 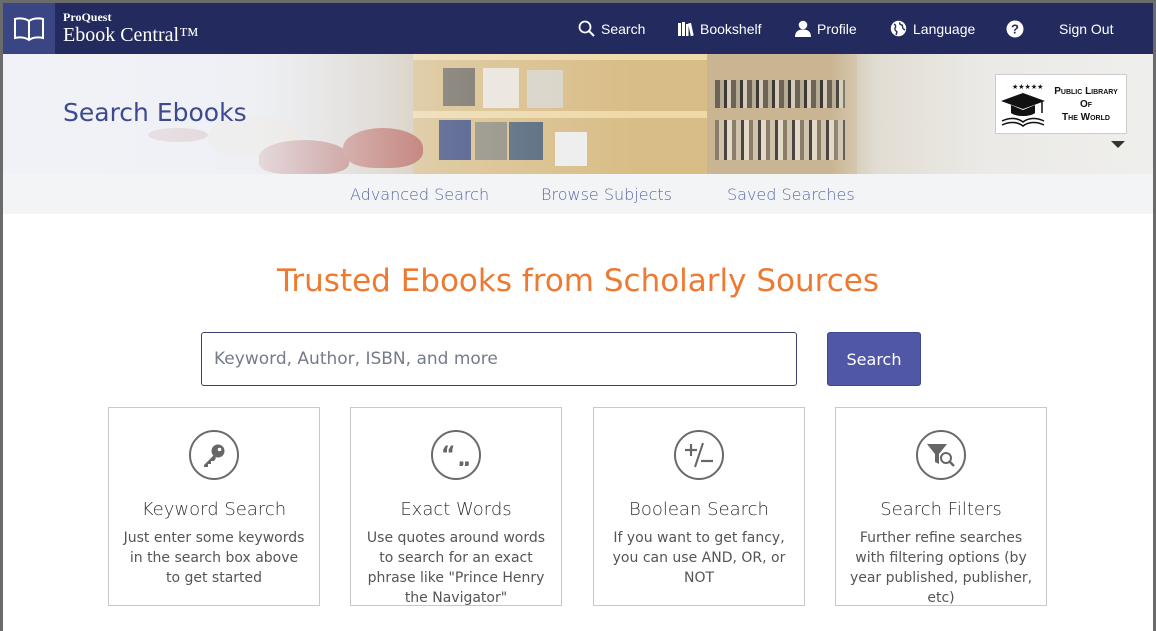 What do you see at coordinates (699, 509) in the screenshot?
I see `card-title: Boolean Search` at bounding box center [699, 509].